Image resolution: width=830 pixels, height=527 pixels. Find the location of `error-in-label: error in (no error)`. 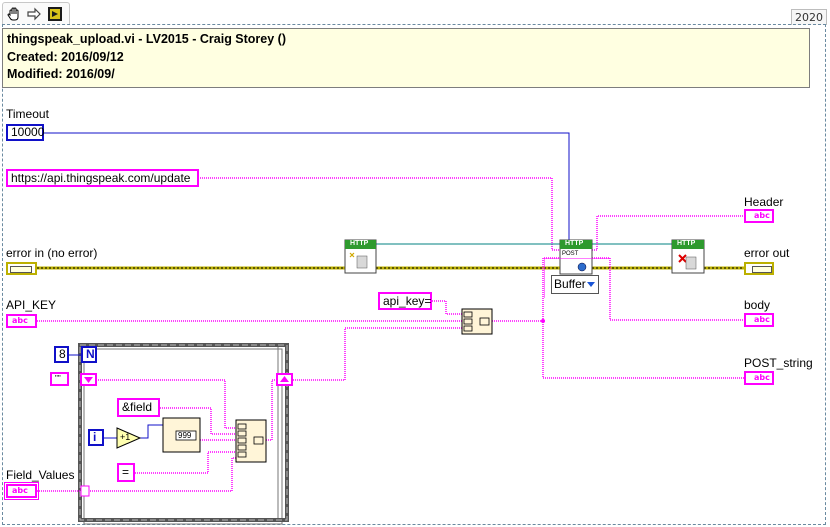

error-in-label: error in (no error) is located at coordinates (52, 253).